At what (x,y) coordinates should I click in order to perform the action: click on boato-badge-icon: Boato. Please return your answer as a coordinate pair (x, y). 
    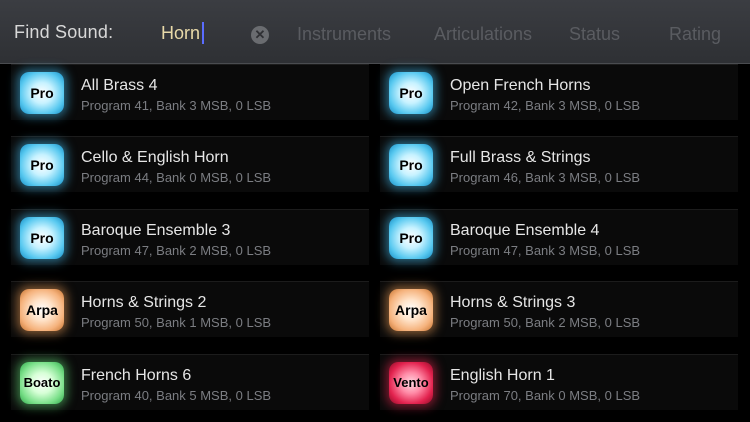
    Looking at the image, I should click on (42, 383).